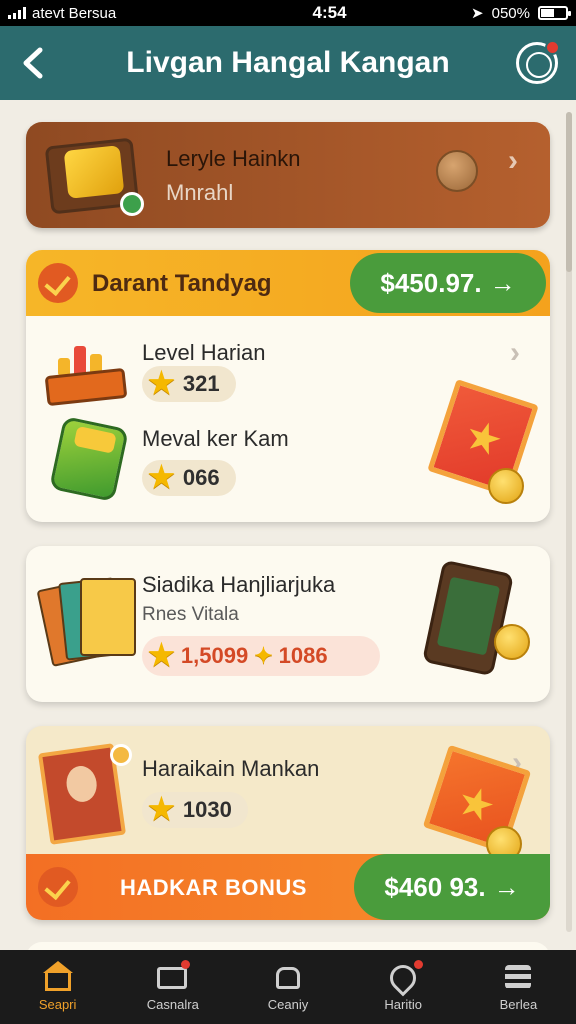 The height and width of the screenshot is (1024, 576). I want to click on reward-pill: ★ 1,5099 ✦ 1086, so click(261, 656).